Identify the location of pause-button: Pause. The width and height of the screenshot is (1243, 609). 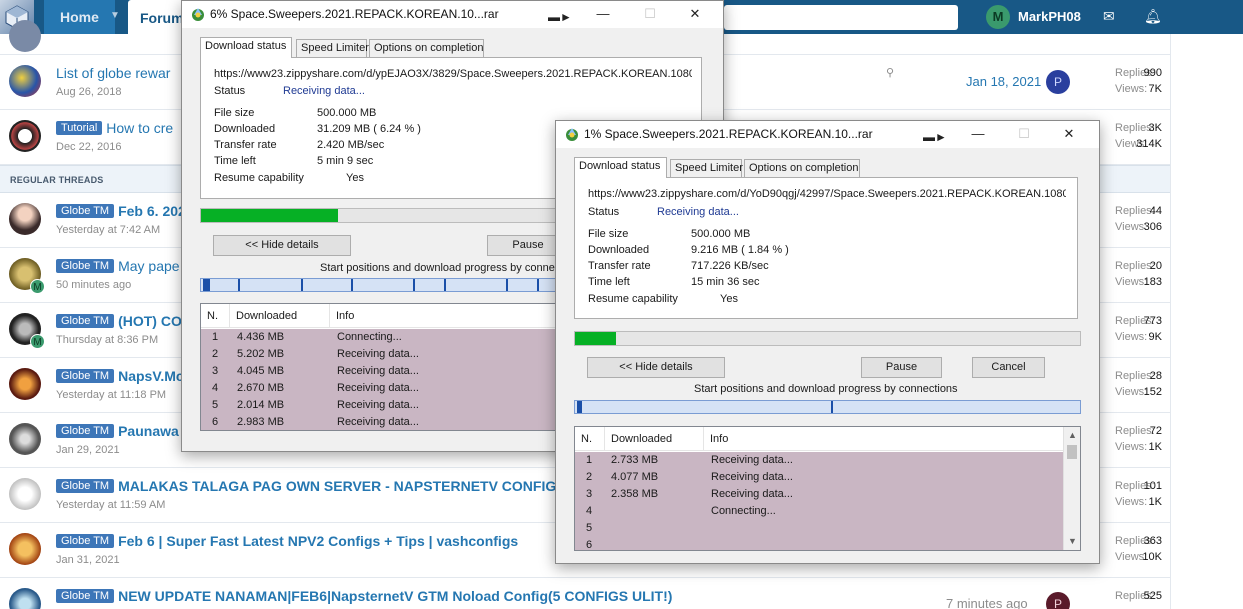
(901, 367).